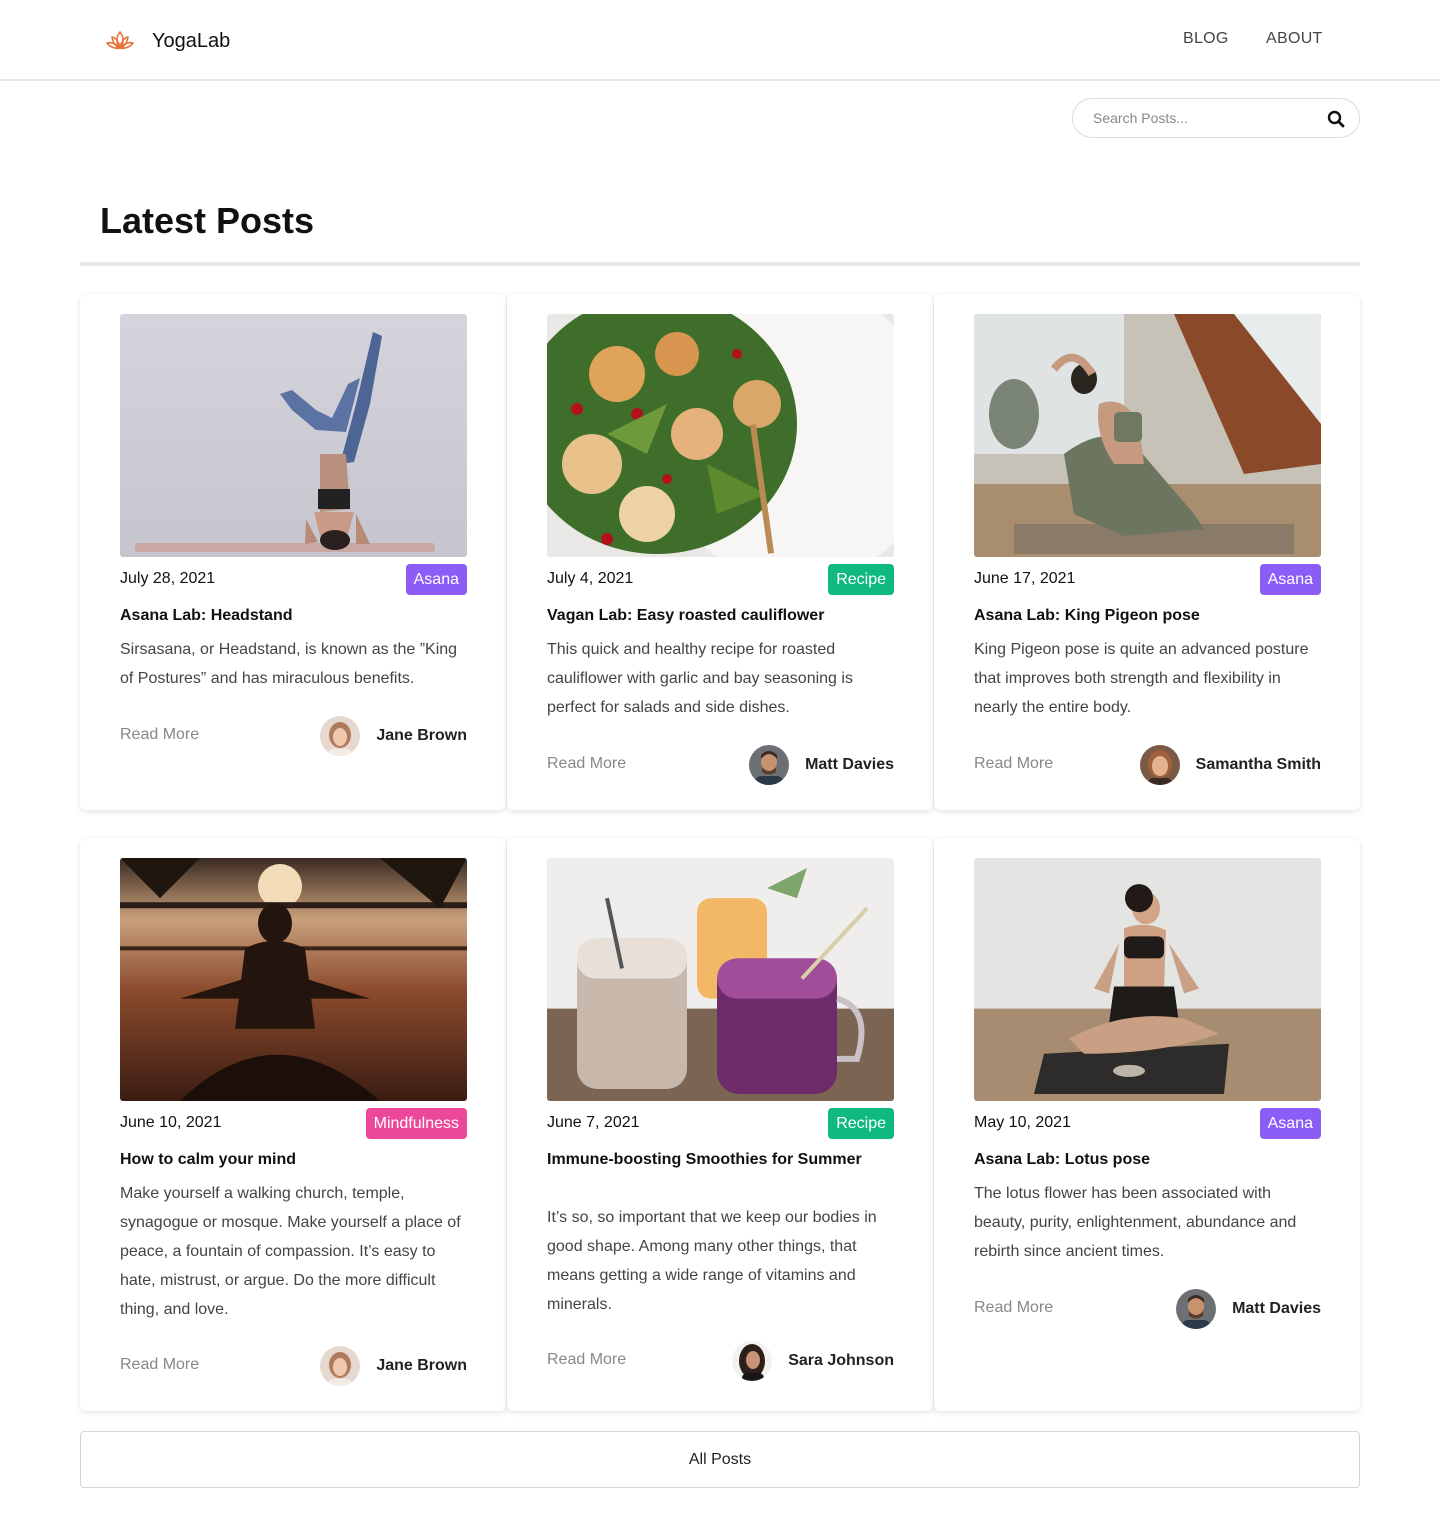  What do you see at coordinates (293, 616) in the screenshot?
I see `post-title: Asana Lab: Headstand` at bounding box center [293, 616].